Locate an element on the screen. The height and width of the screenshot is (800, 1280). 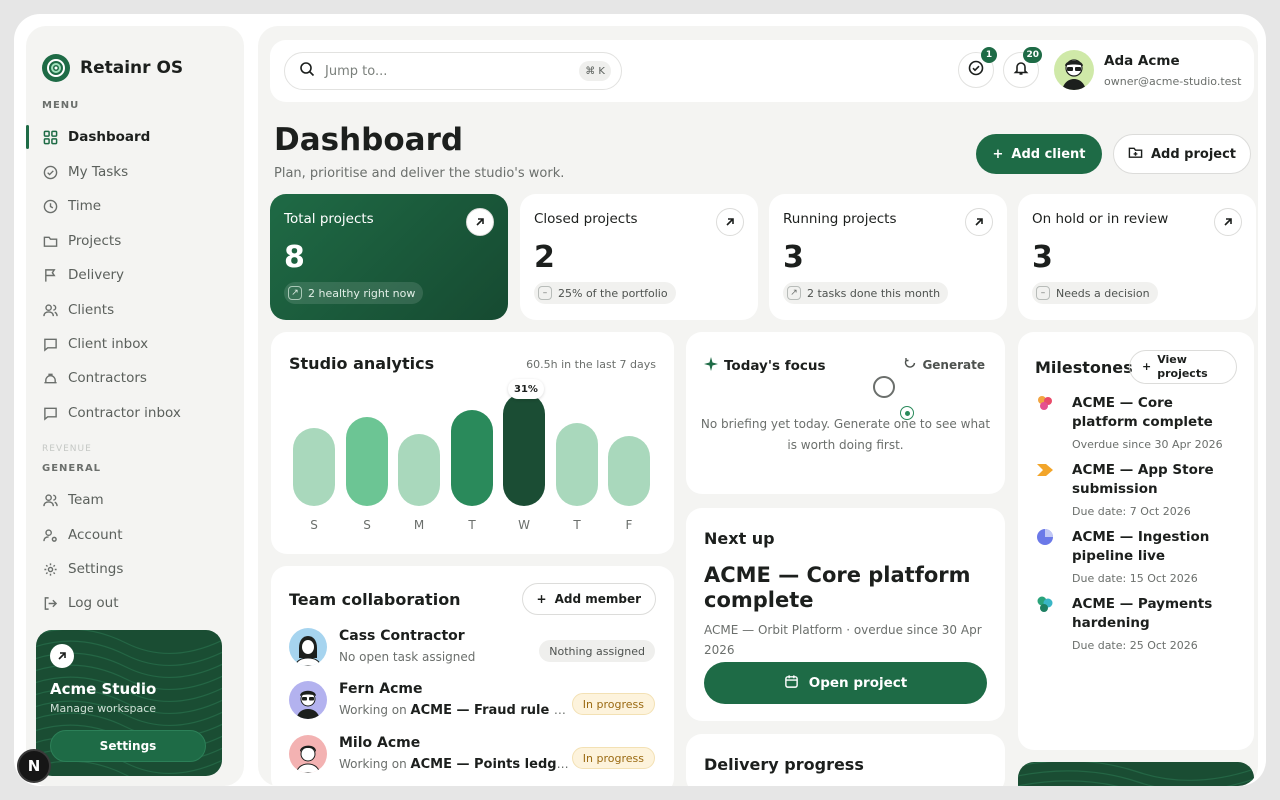
sidebar-item-team: Team is located at coordinates (135, 500).